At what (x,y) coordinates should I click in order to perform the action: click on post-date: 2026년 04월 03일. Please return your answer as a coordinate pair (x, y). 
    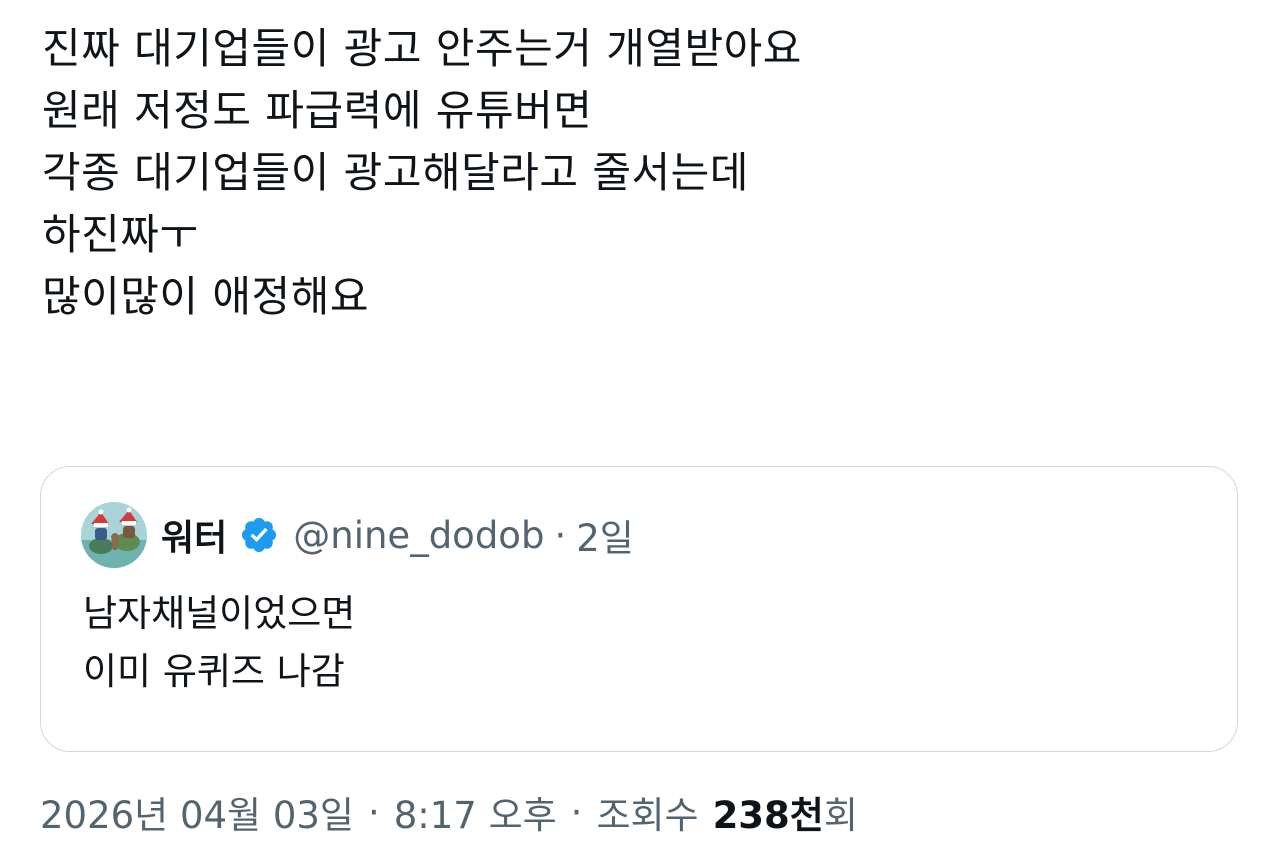
    Looking at the image, I should click on (197, 812).